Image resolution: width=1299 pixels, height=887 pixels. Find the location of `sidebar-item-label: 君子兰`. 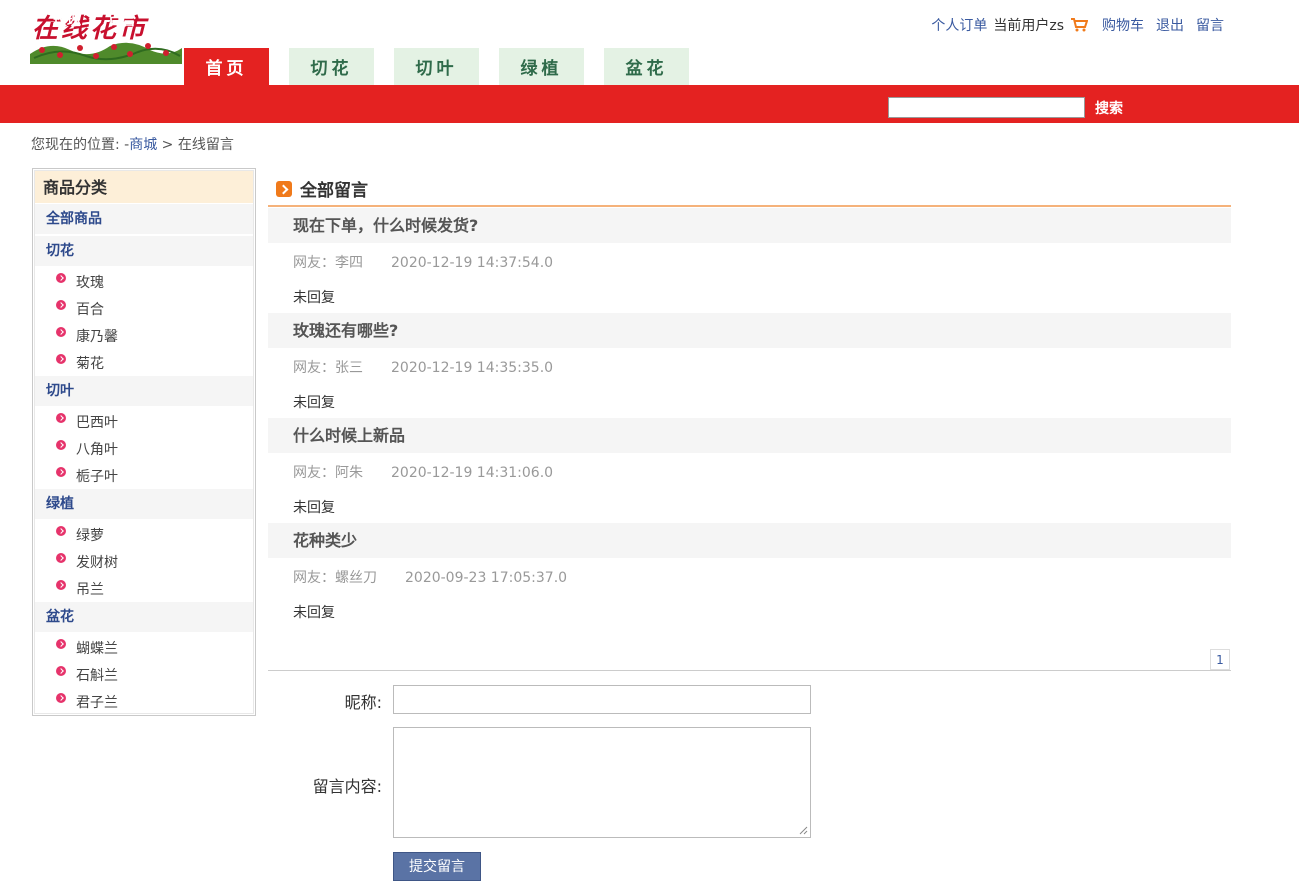

sidebar-item-label: 君子兰 is located at coordinates (97, 703).